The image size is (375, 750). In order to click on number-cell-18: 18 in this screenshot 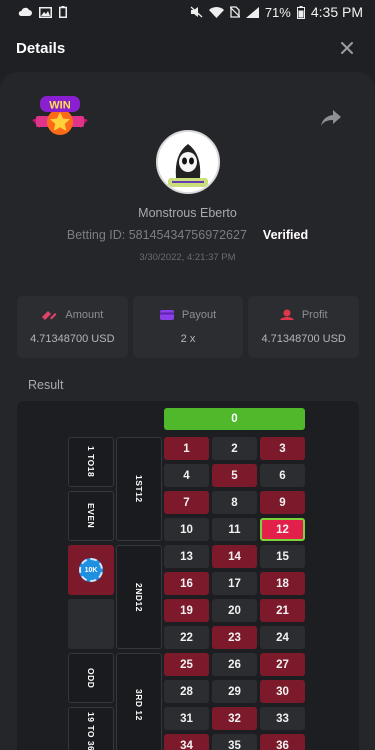, I will do `click(282, 583)`.